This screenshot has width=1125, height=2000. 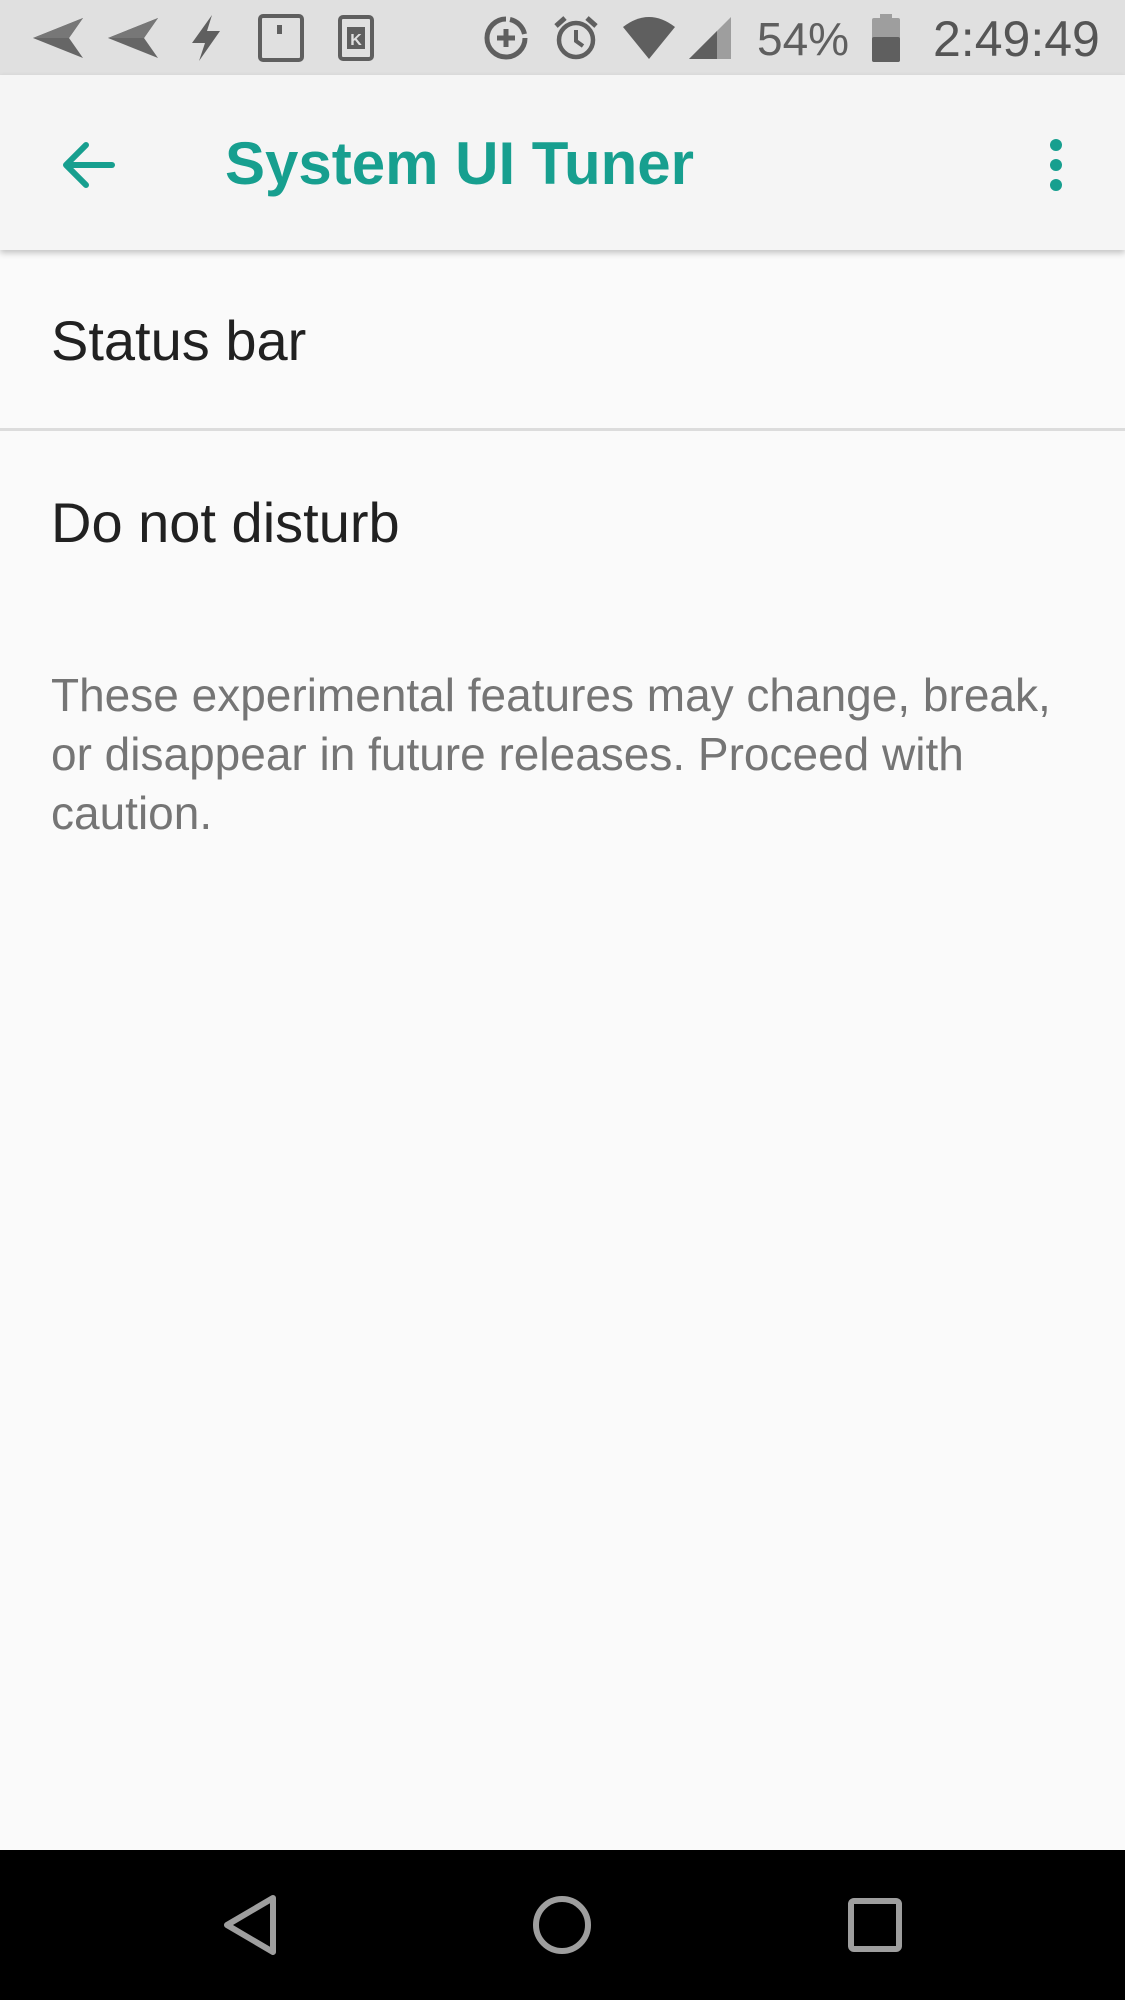 What do you see at coordinates (803, 39) in the screenshot?
I see `battery-percent: 54%` at bounding box center [803, 39].